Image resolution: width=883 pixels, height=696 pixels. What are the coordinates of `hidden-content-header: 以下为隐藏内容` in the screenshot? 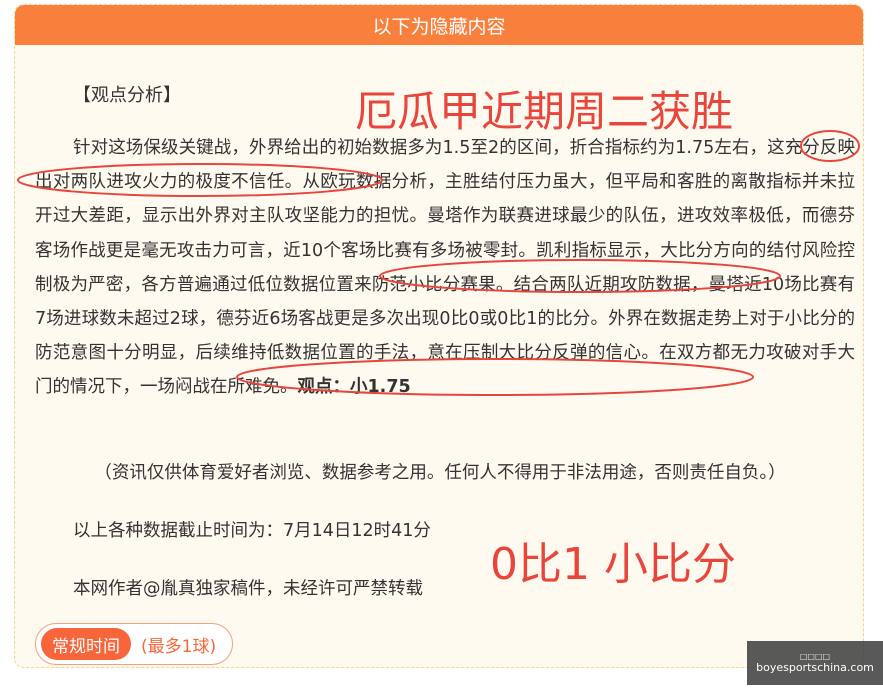 It's located at (439, 25).